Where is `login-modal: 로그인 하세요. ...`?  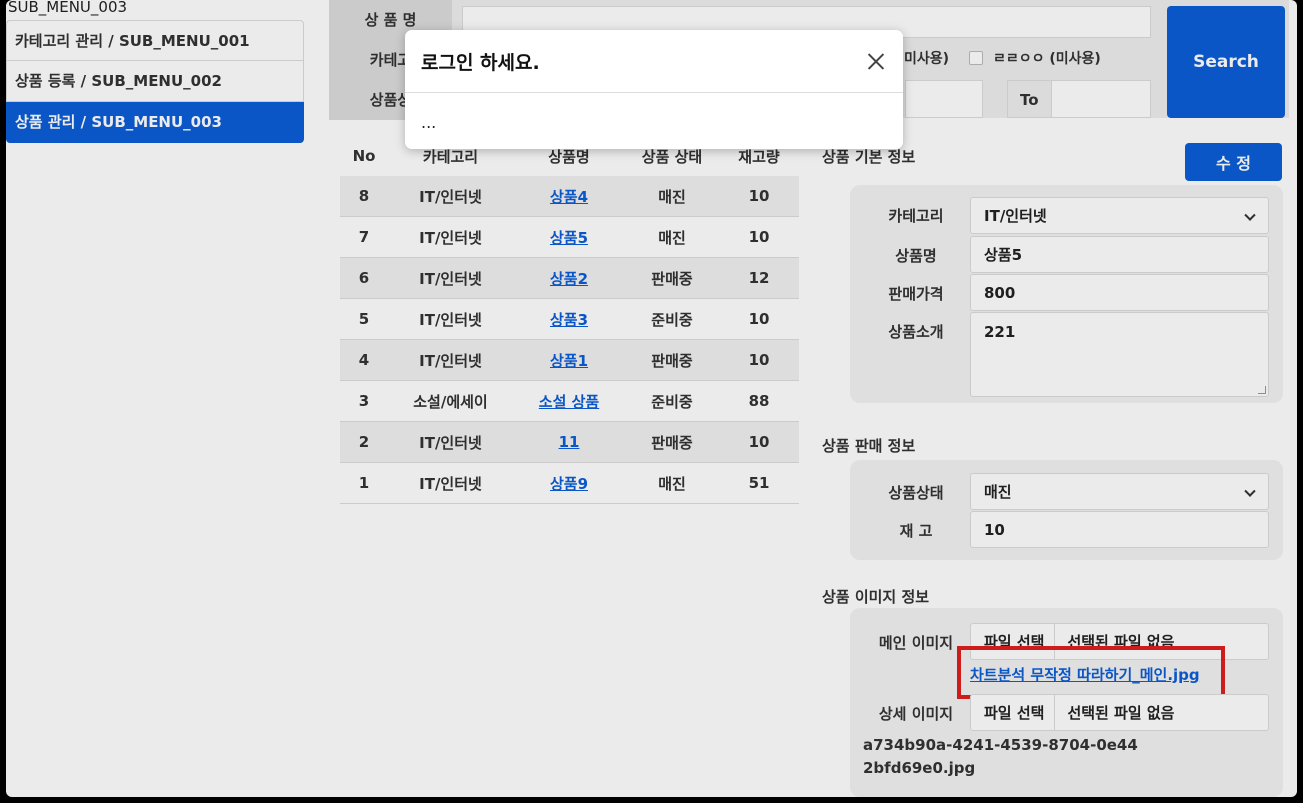
login-modal: 로그인 하세요. ... is located at coordinates (654, 89).